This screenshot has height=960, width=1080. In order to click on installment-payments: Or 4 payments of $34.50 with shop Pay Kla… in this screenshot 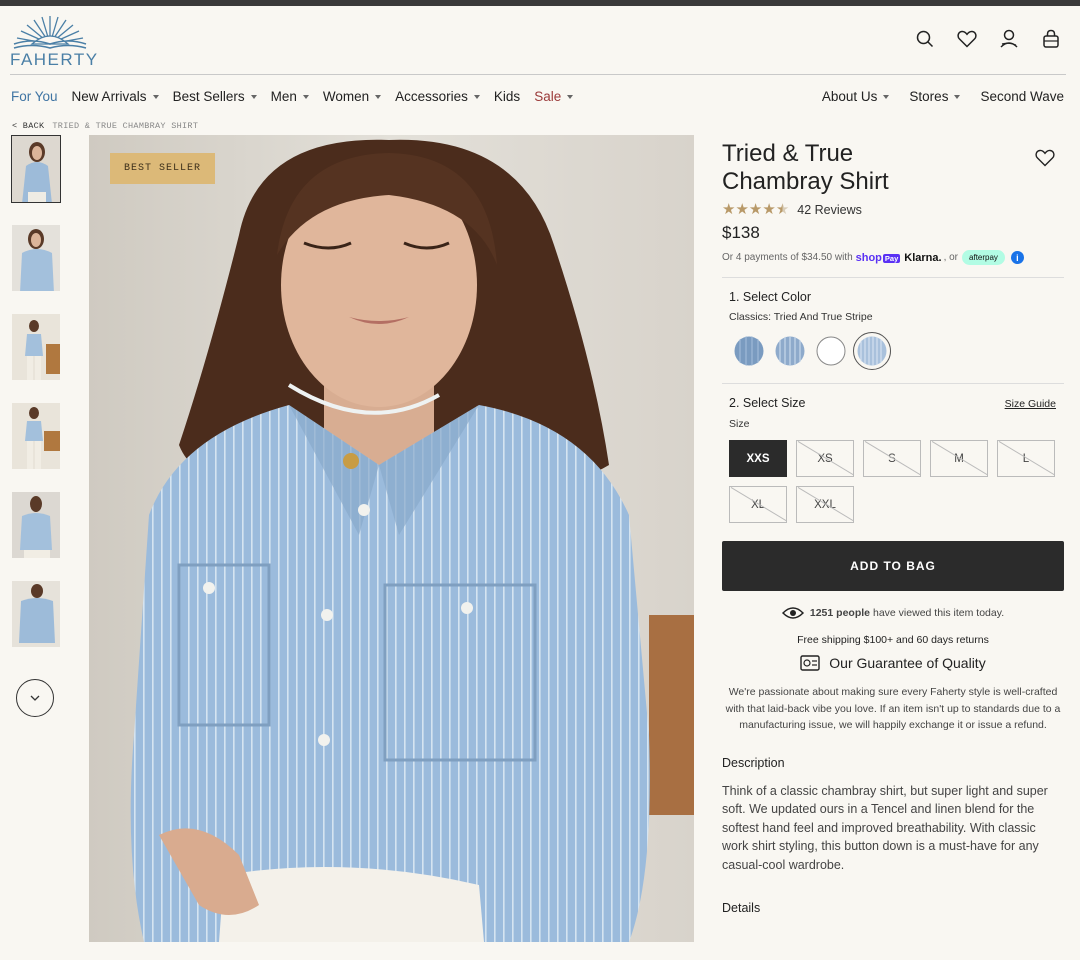, I will do `click(893, 257)`.